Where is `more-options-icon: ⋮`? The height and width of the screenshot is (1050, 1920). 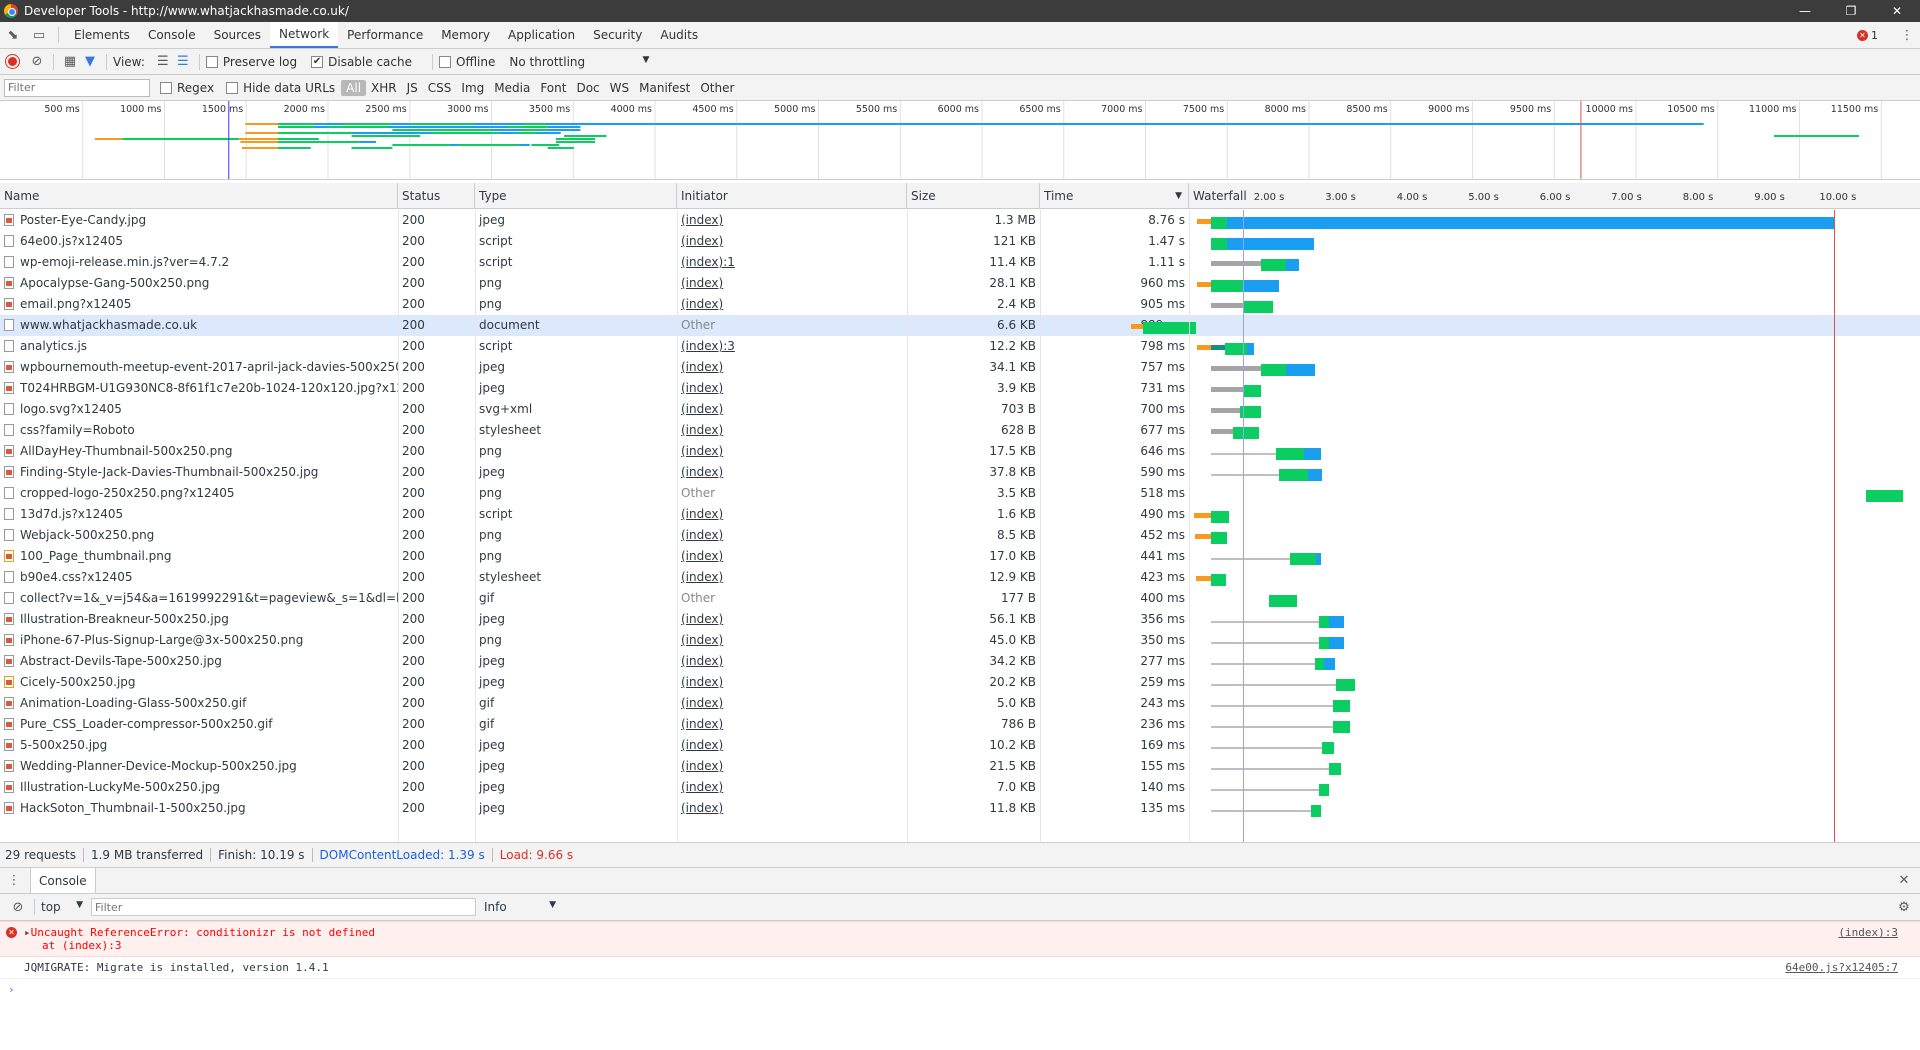 more-options-icon: ⋮ is located at coordinates (1907, 35).